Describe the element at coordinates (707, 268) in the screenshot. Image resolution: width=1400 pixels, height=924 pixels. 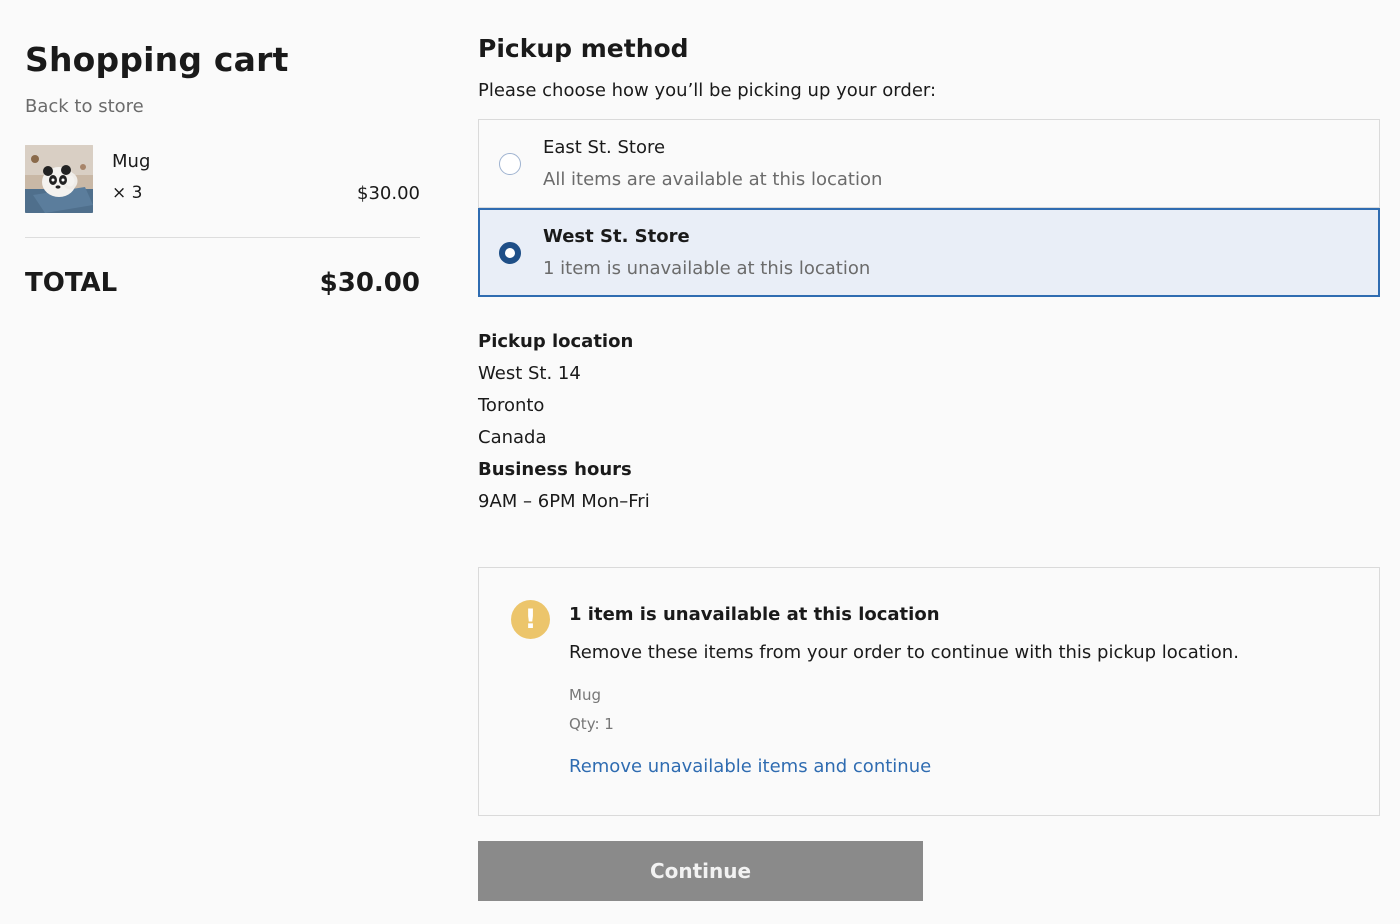
I see `option-description: 1 item is unavailable at this location` at that location.